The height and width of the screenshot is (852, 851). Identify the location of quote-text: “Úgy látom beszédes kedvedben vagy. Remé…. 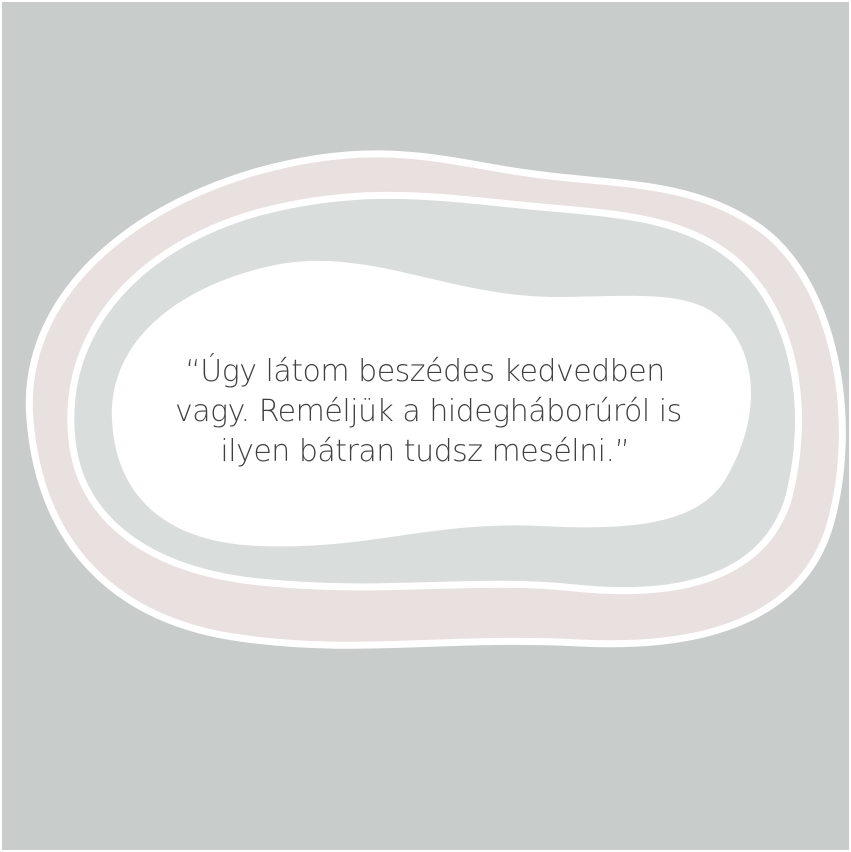
(428, 412).